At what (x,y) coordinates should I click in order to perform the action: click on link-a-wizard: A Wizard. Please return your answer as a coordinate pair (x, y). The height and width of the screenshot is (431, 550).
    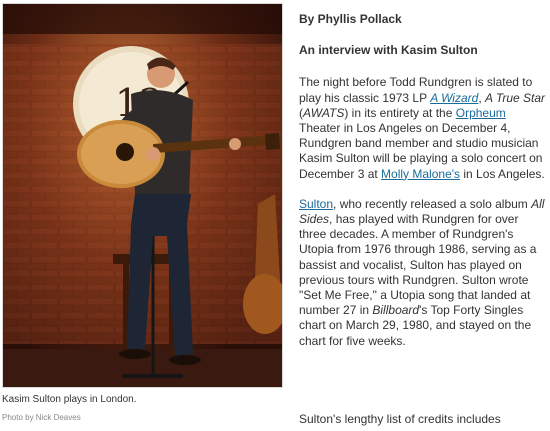
    Looking at the image, I should click on (454, 98).